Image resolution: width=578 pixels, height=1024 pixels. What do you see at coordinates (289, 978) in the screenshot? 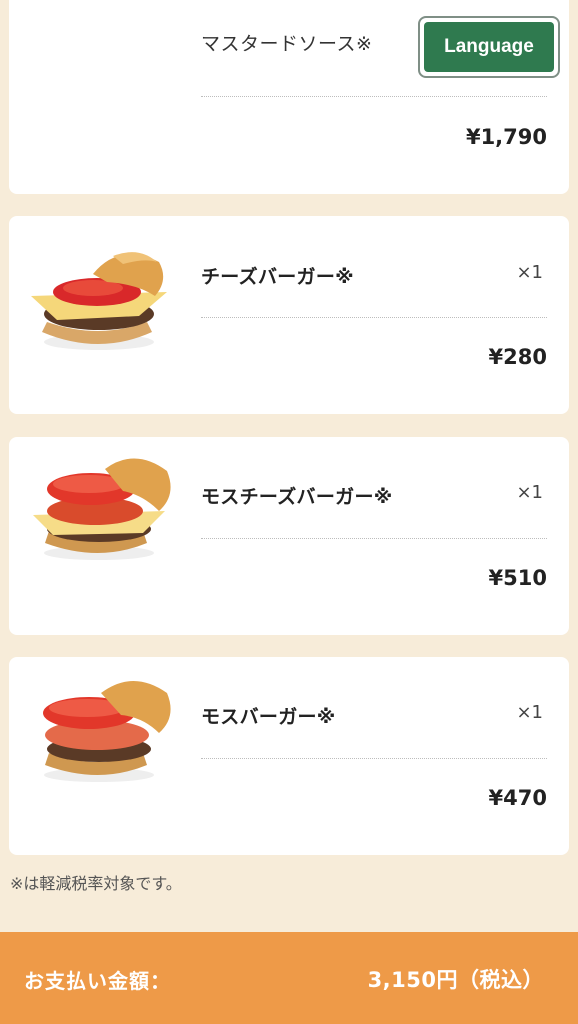
I see `payment-total-bar: お支払い金額： 3,150円（税込）` at bounding box center [289, 978].